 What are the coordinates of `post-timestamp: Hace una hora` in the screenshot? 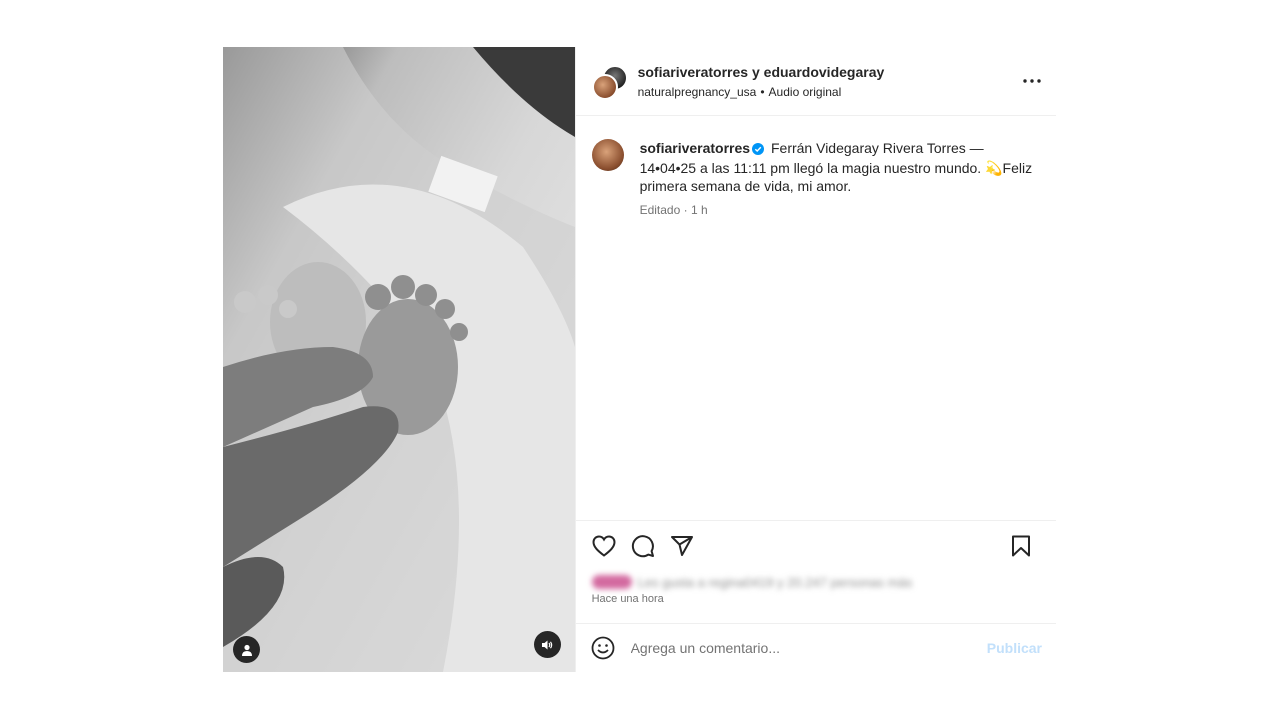 It's located at (816, 602).